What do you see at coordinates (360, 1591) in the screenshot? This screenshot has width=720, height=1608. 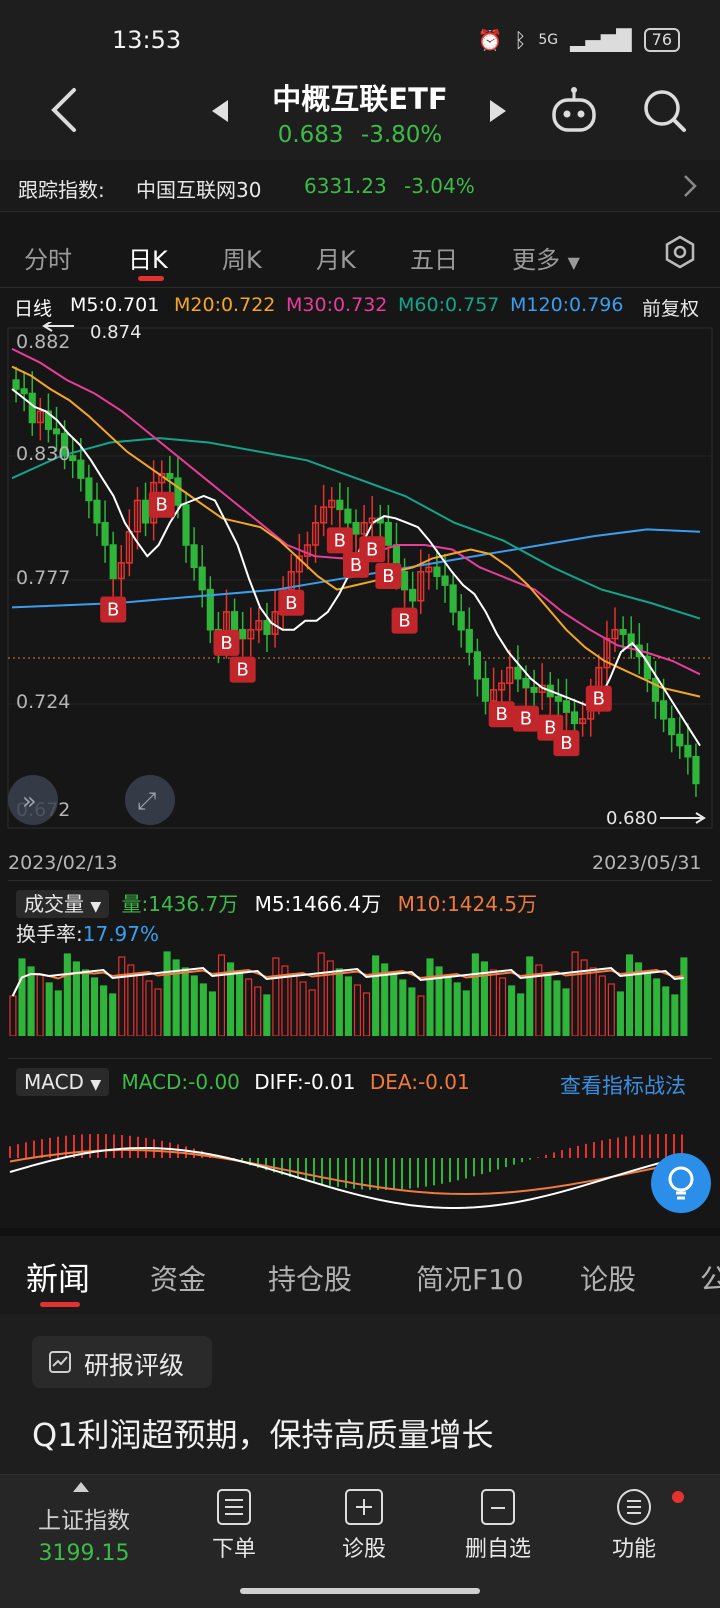 I see `home-indicator` at bounding box center [360, 1591].